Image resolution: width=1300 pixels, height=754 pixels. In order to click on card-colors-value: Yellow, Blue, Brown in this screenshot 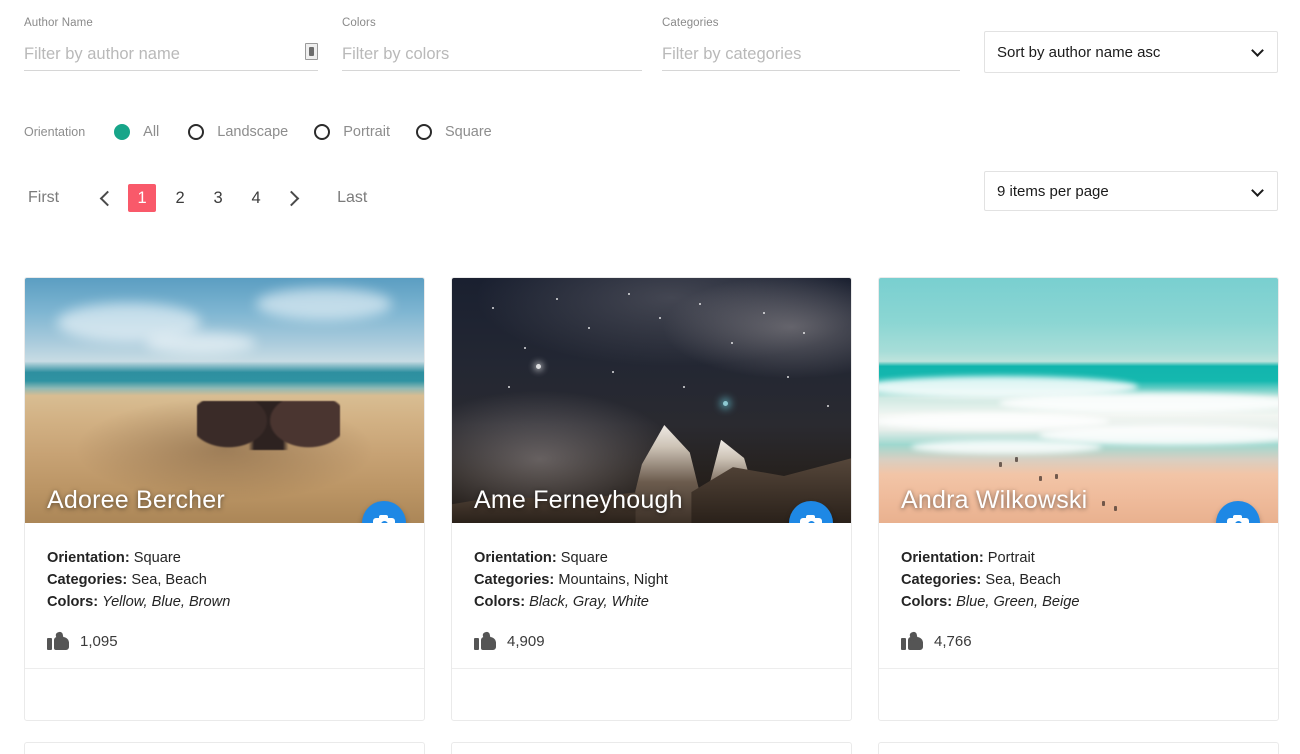, I will do `click(166, 602)`.